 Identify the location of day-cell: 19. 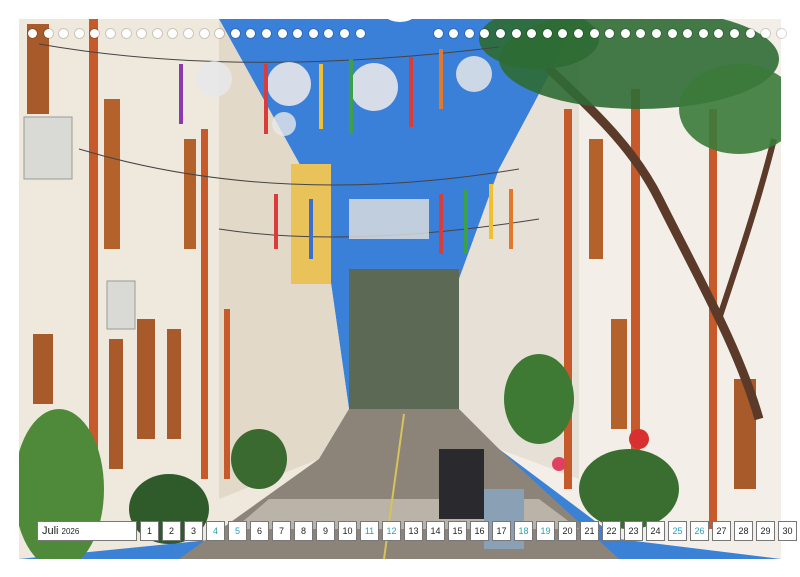
(545, 531).